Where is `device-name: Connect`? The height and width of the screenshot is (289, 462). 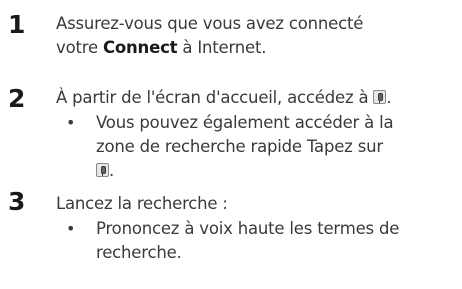 device-name: Connect is located at coordinates (140, 47).